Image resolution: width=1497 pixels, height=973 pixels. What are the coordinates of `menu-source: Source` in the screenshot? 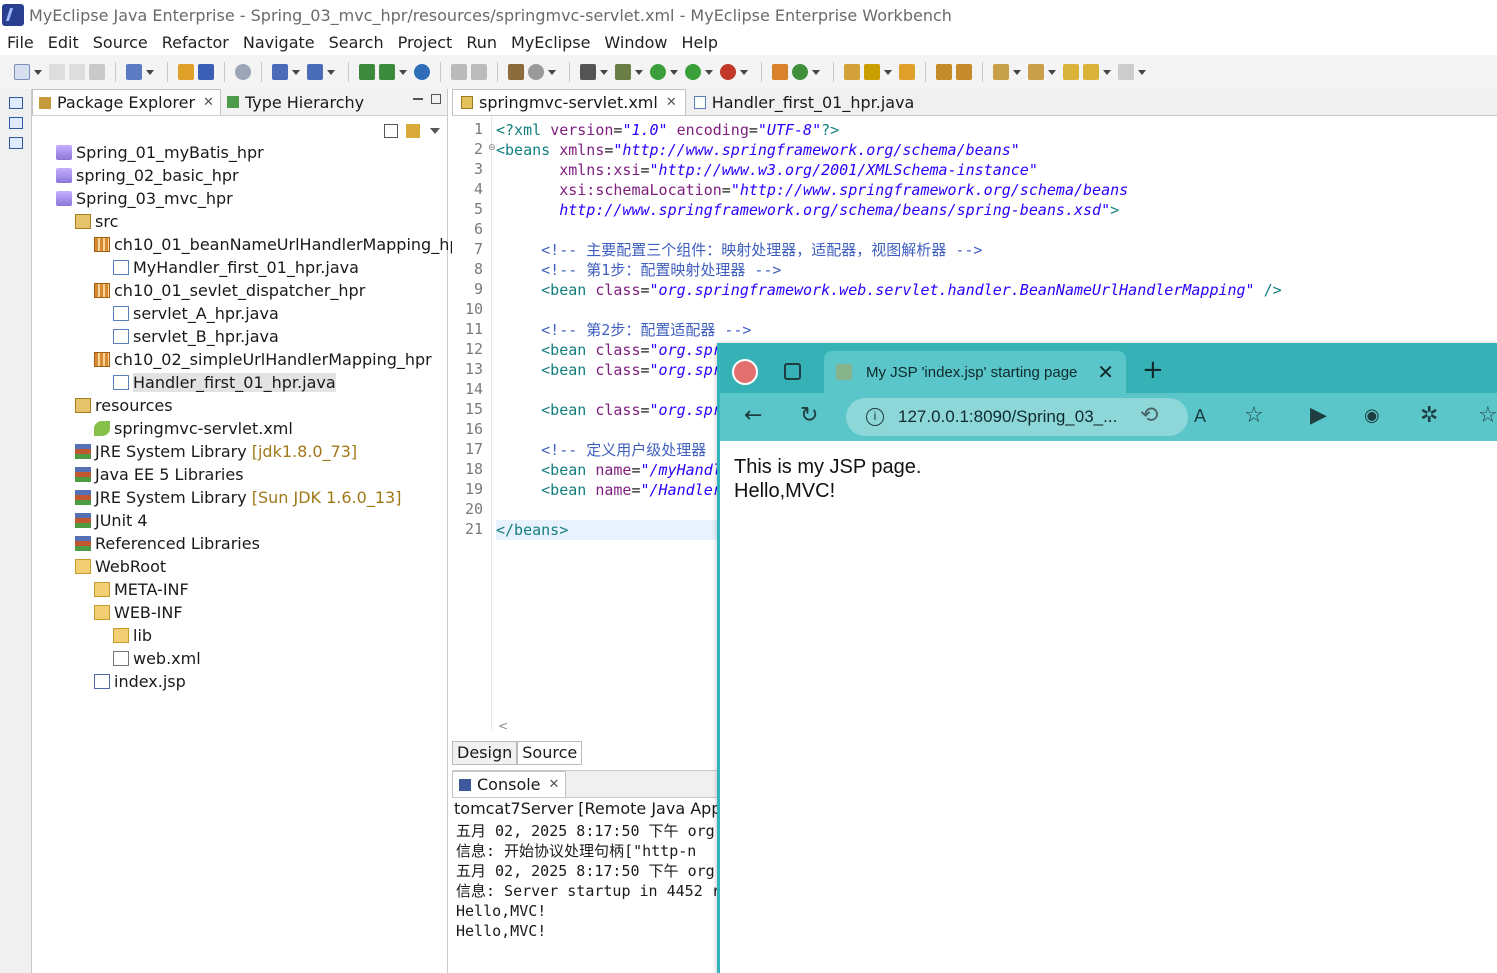 It's located at (120, 42).